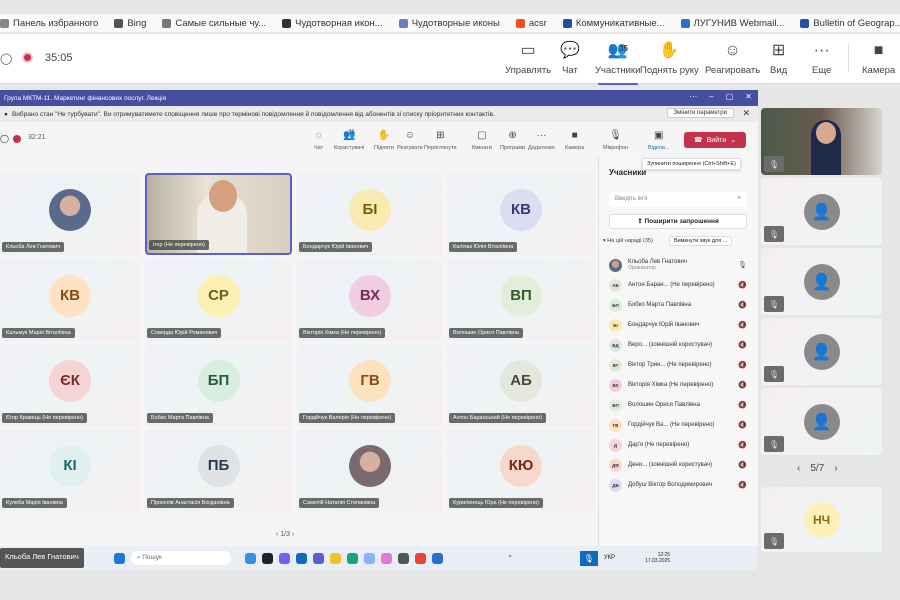 The height and width of the screenshot is (600, 900). I want to click on chevron-down-icon: ⌄, so click(733, 140).